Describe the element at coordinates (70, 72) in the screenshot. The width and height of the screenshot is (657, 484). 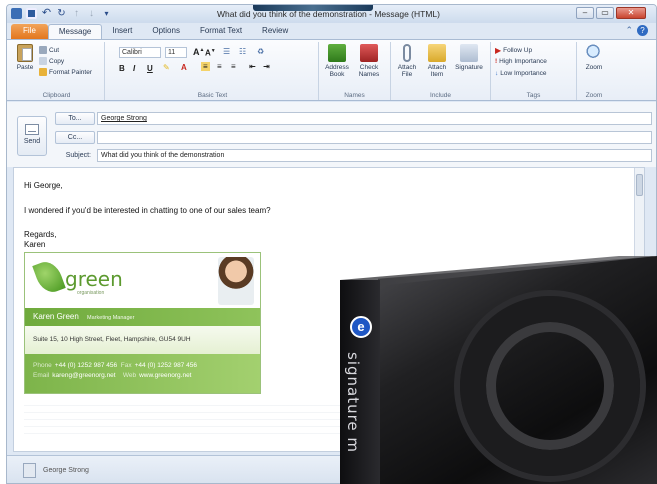
I see `format-painter-label: Format Painter` at that location.